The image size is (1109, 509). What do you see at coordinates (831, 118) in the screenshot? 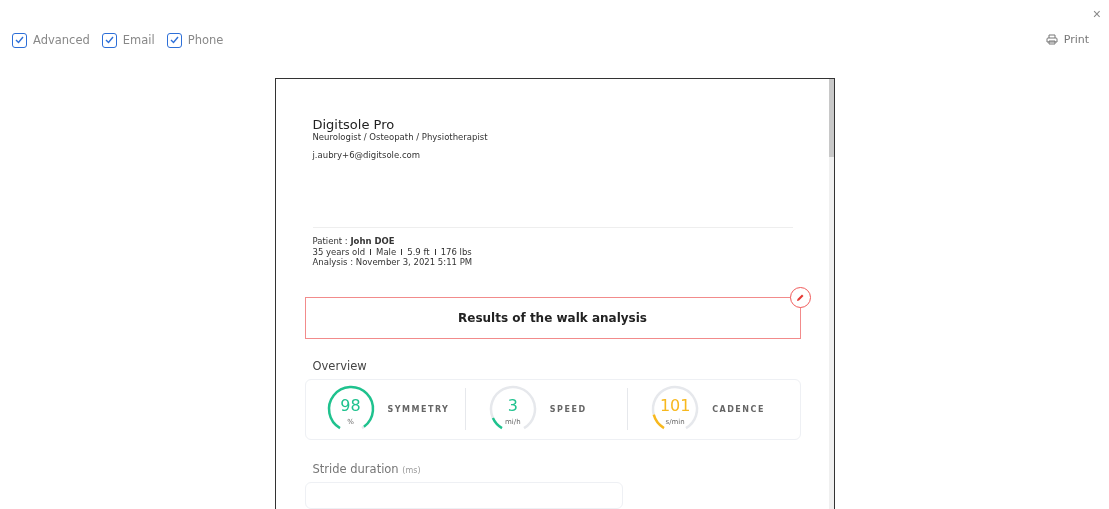
I see `scrollbar-thumb` at bounding box center [831, 118].